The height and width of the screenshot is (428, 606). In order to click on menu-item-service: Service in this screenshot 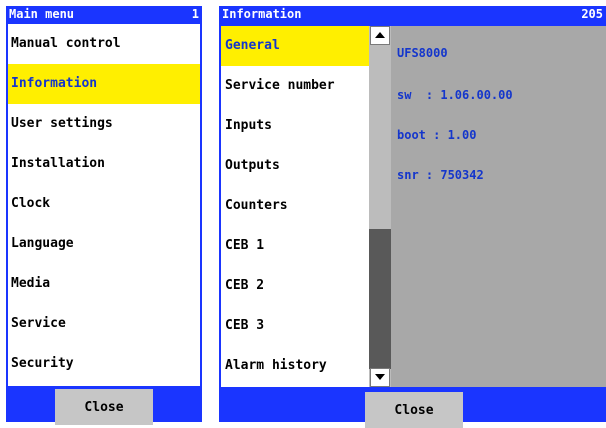, I will do `click(104, 324)`.